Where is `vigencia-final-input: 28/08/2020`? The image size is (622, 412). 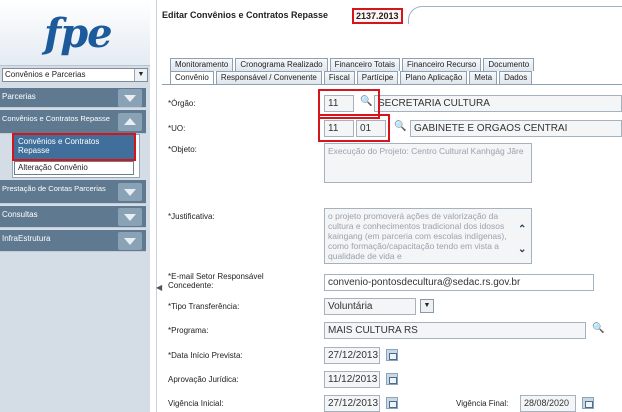
vigencia-final-input: 28/08/2020 is located at coordinates (548, 403).